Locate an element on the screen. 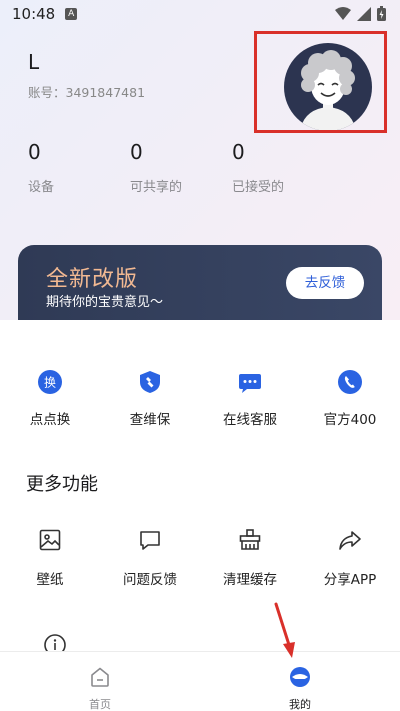  quick-action-label: 查维保 is located at coordinates (150, 420).